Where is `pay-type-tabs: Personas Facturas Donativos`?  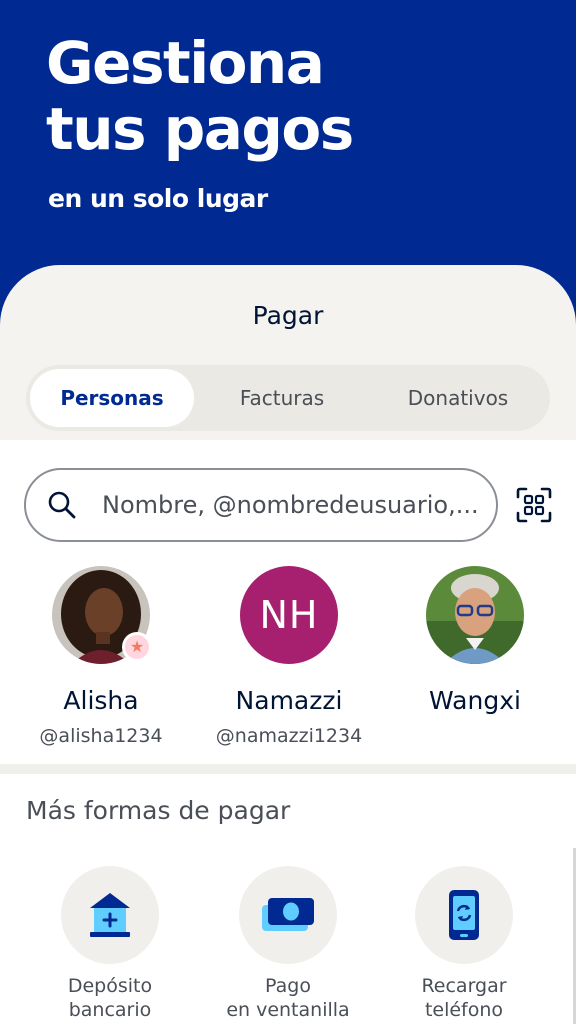
pay-type-tabs: Personas Facturas Donativos is located at coordinates (288, 398).